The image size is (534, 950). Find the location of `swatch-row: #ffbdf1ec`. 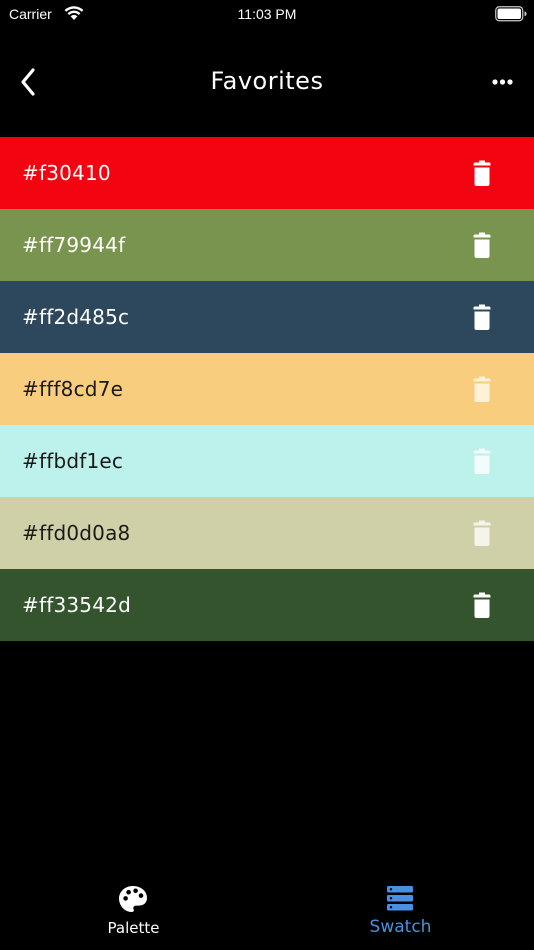

swatch-row: #ffbdf1ec is located at coordinates (267, 461).